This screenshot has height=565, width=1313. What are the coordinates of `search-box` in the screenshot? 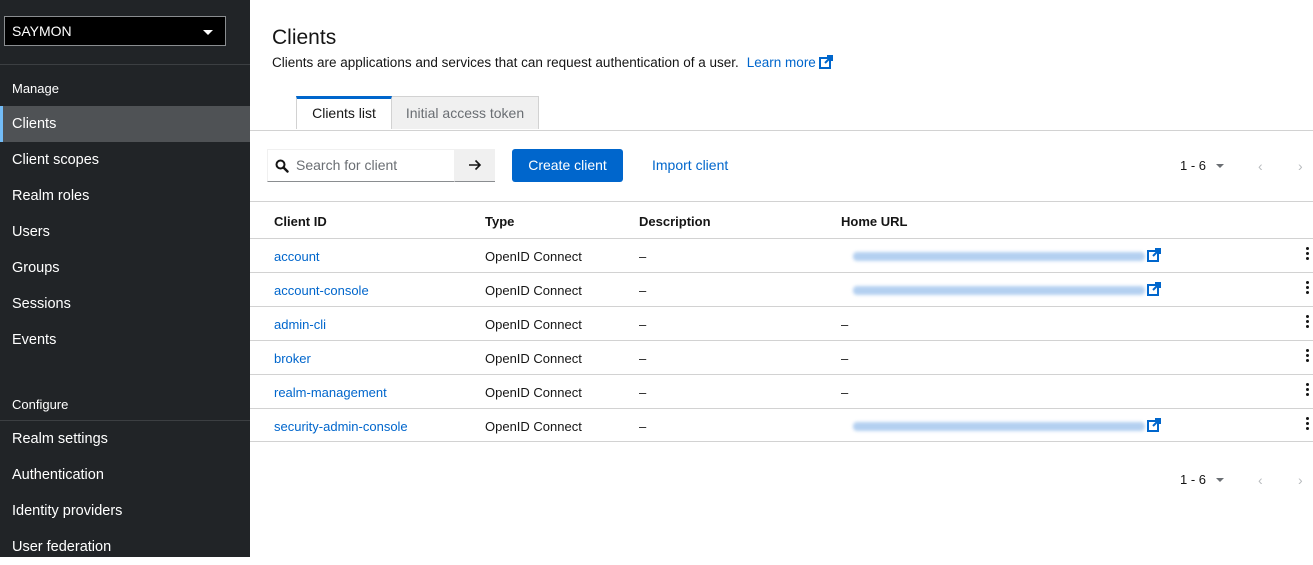 It's located at (361, 165).